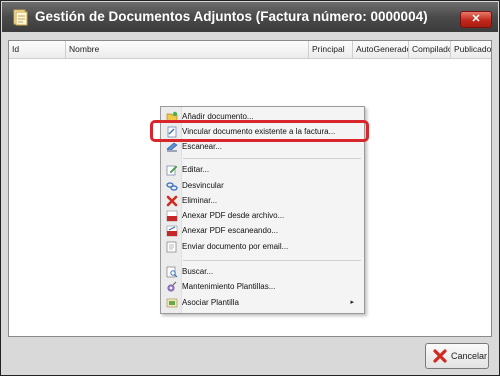 The image size is (500, 376). What do you see at coordinates (381, 49) in the screenshot?
I see `column-header-autogenerado: AutoGenerado` at bounding box center [381, 49].